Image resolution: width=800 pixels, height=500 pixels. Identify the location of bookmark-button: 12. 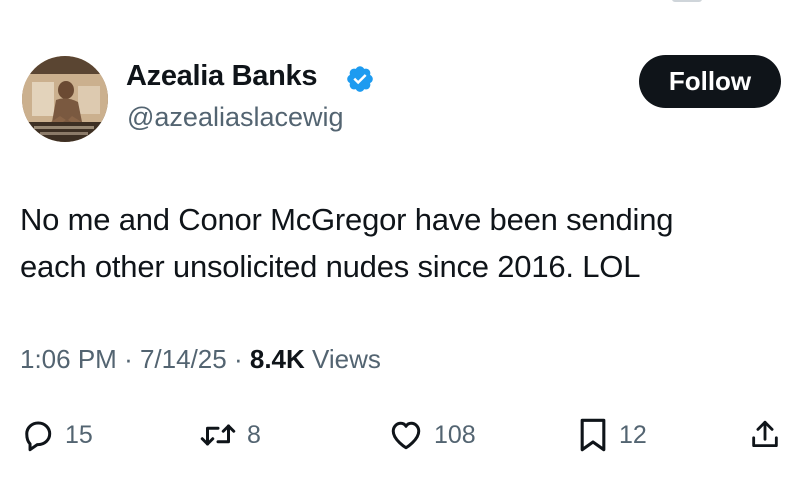
(611, 435).